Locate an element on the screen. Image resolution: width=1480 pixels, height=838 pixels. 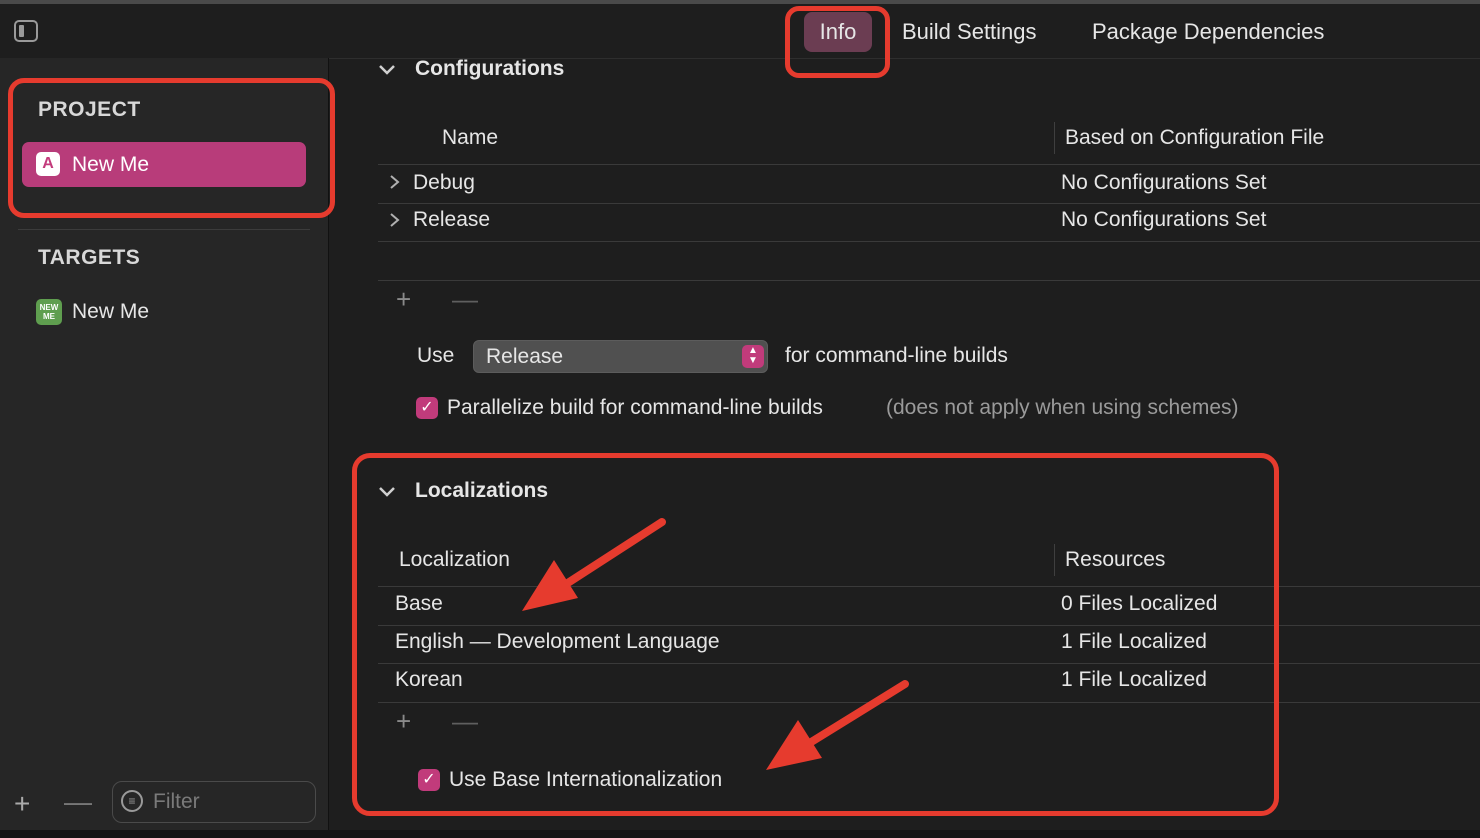
parallelize-note: (does not apply when using schemes) is located at coordinates (1062, 407).